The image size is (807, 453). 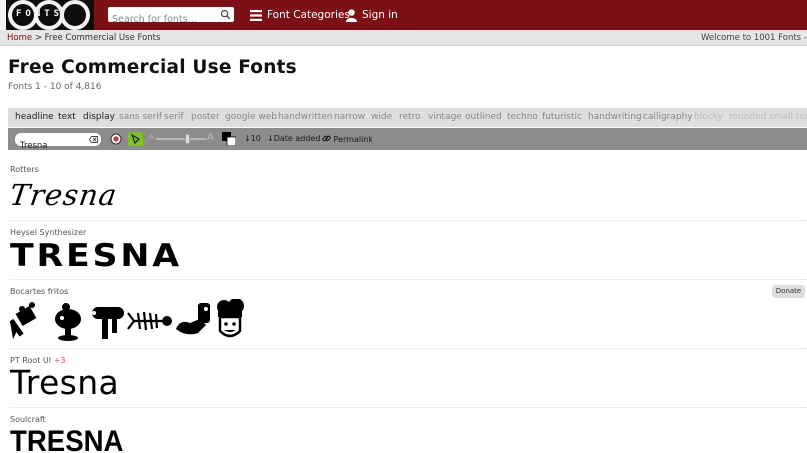 What do you see at coordinates (210, 137) in the screenshot?
I see `size-large-label: A` at bounding box center [210, 137].